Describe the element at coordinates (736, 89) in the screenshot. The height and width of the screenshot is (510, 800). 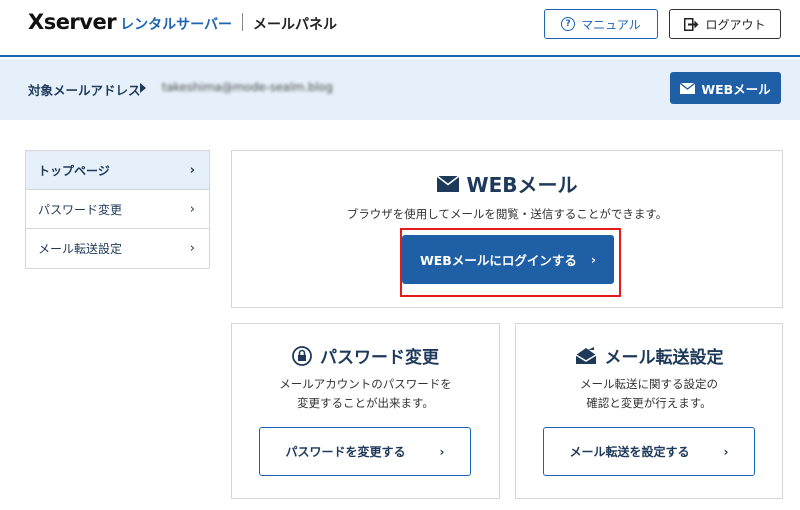
I see `webmail-header-label: WEBメール` at that location.